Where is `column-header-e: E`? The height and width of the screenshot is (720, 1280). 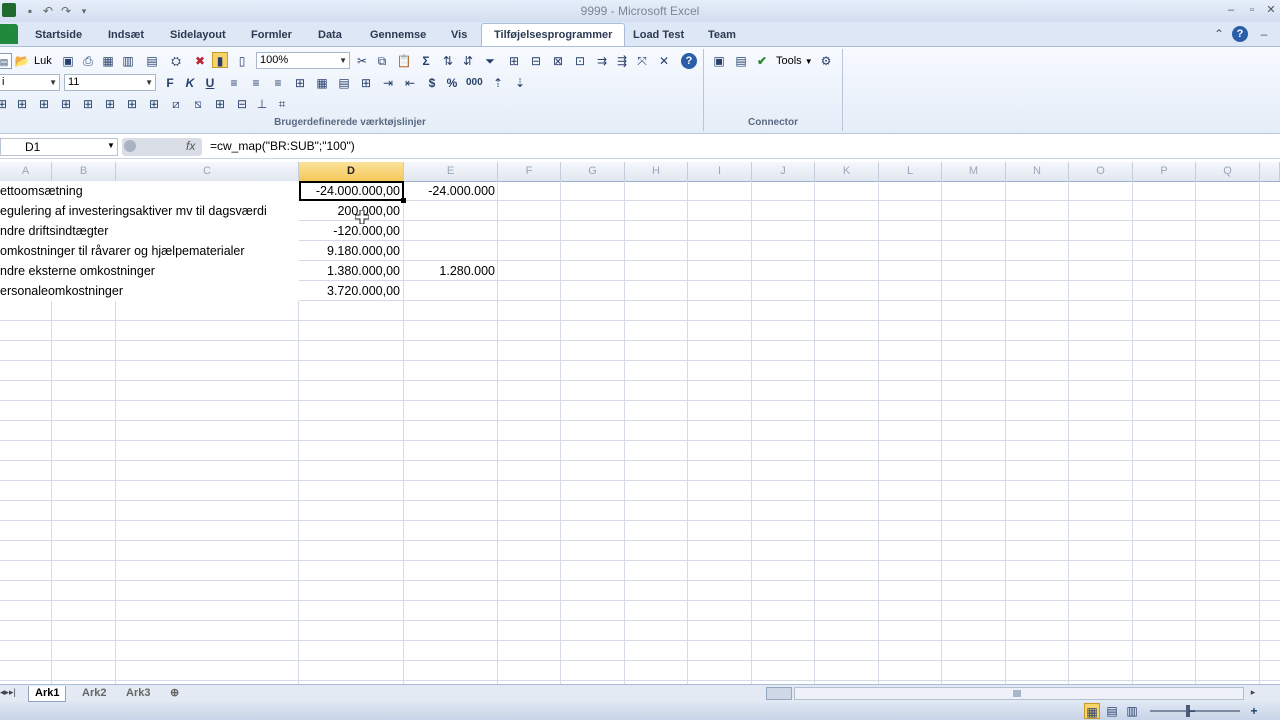 column-header-e: E is located at coordinates (451, 171).